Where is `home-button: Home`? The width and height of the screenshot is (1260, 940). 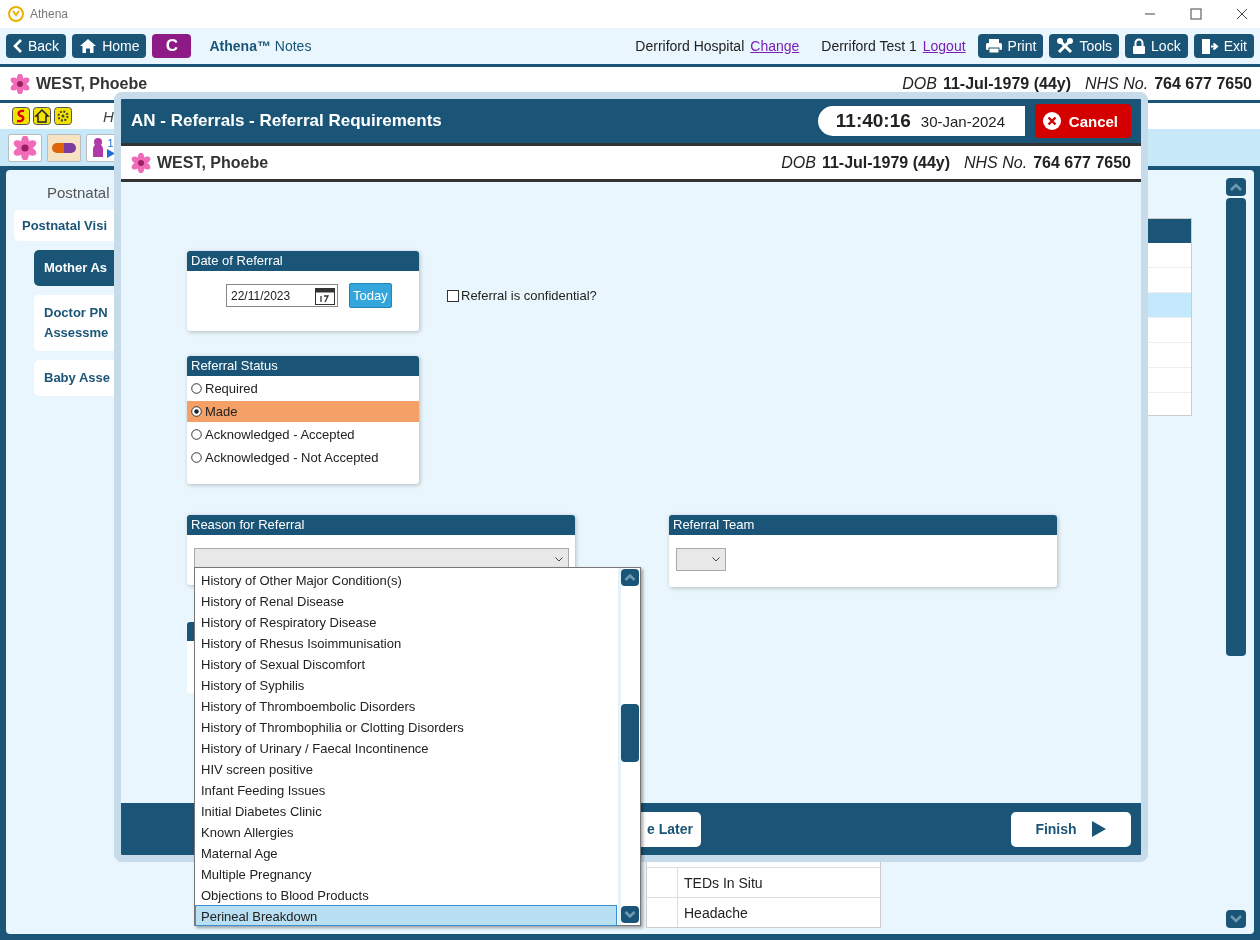
home-button: Home is located at coordinates (109, 46).